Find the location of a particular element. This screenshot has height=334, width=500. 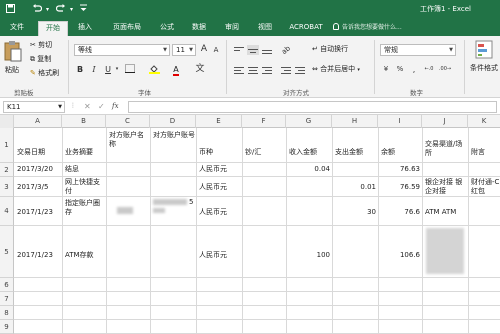

cut-button: ✂ 剪切 is located at coordinates (41, 45).